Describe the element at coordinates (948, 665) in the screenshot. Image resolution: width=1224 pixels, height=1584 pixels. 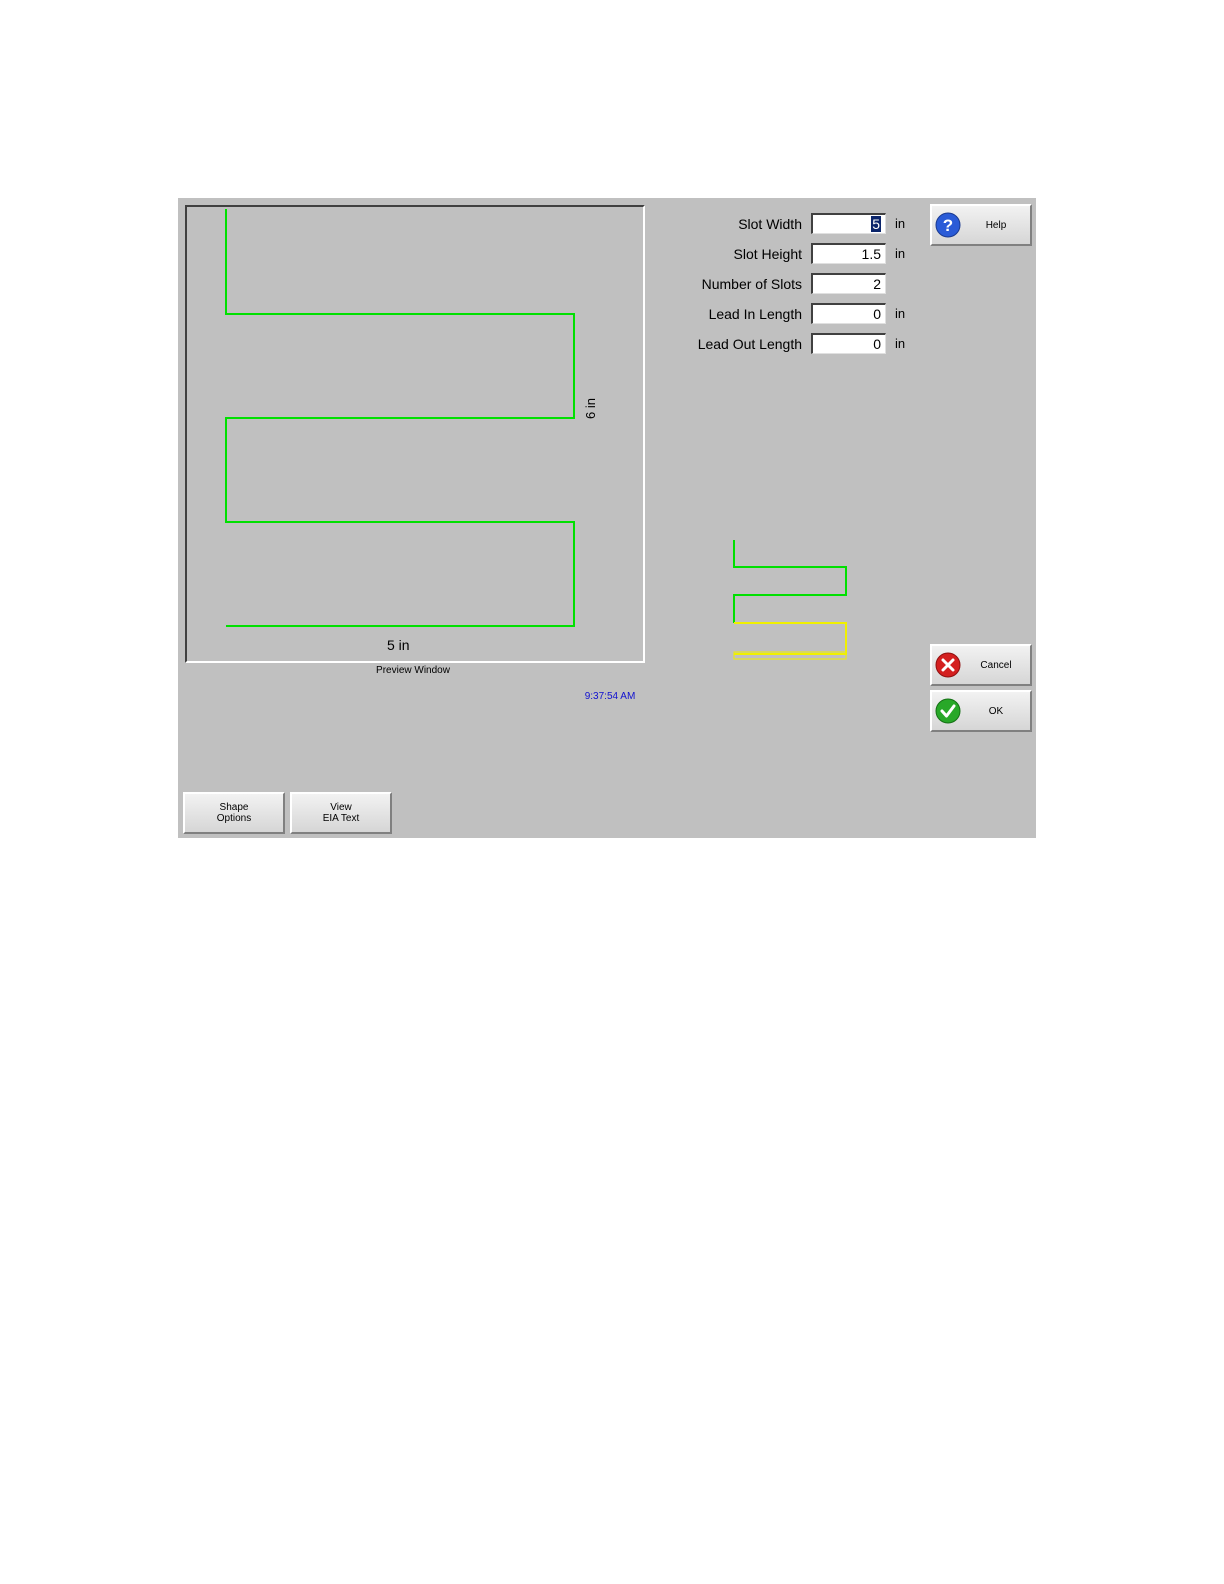
I see `x-circle-icon` at that location.